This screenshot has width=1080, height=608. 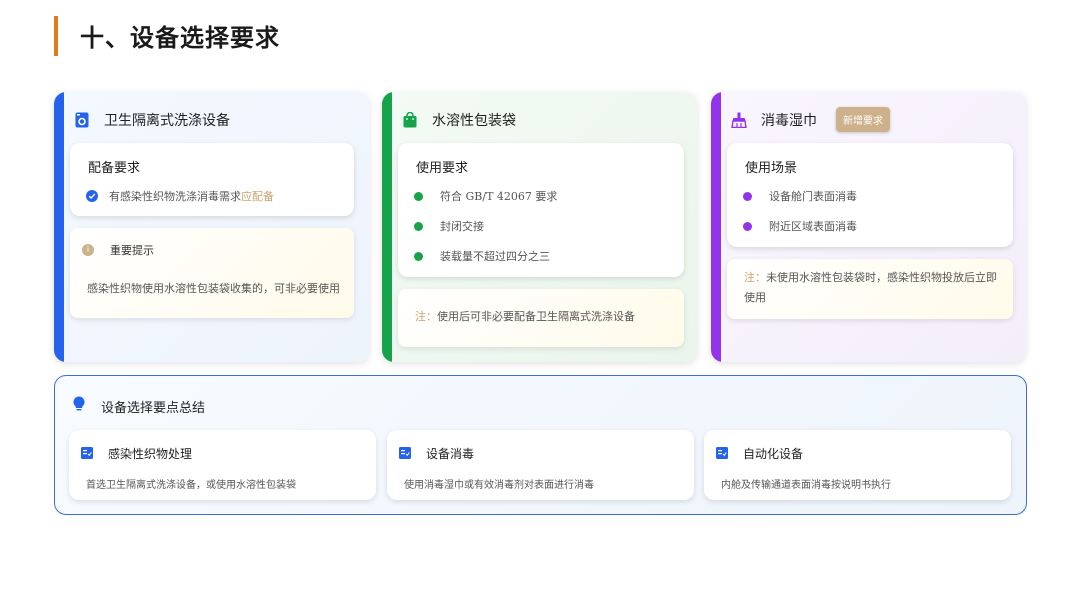 I want to click on card-header: 水溶性包装袋, so click(x=459, y=120).